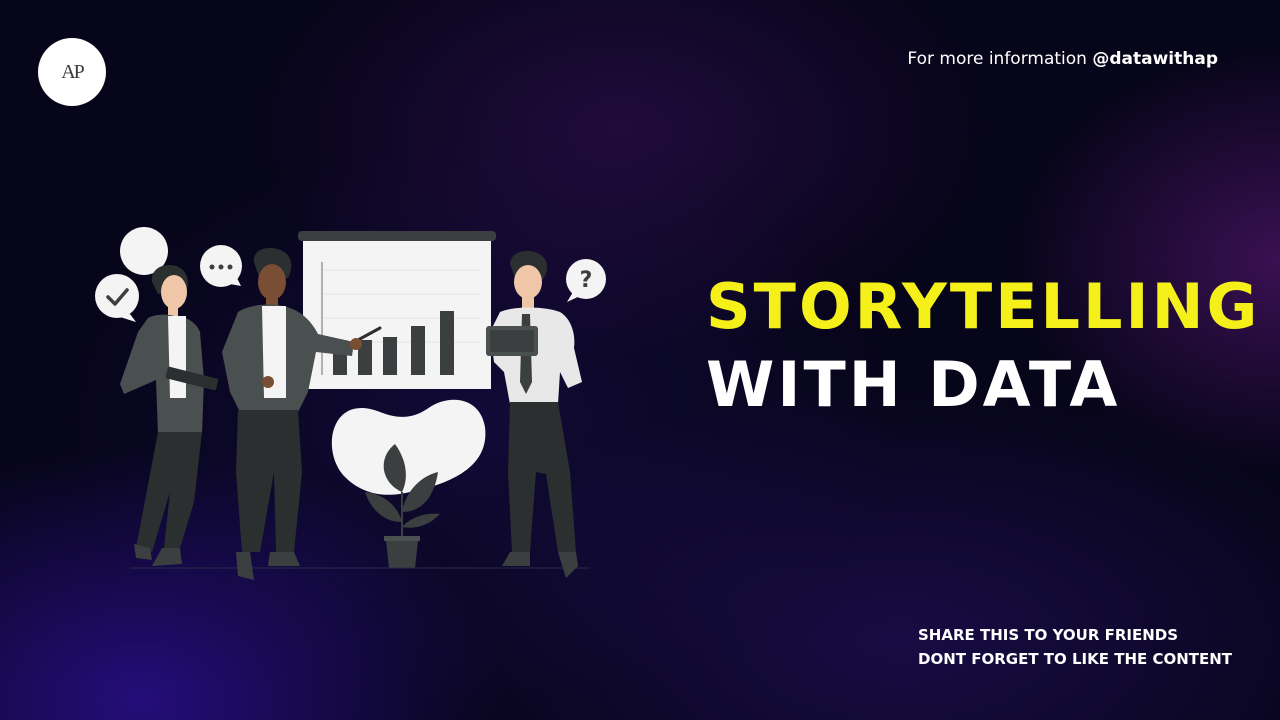  I want to click on footer-line-1: SHARE THIS TO YOUR FRIENDS, so click(1048, 635).